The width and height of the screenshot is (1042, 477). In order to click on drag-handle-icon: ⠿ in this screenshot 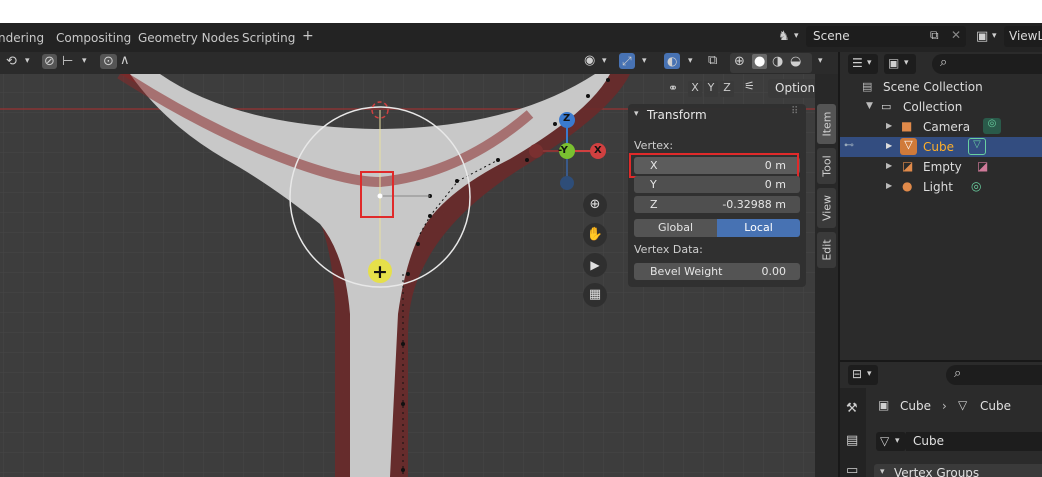, I will do `click(794, 111)`.